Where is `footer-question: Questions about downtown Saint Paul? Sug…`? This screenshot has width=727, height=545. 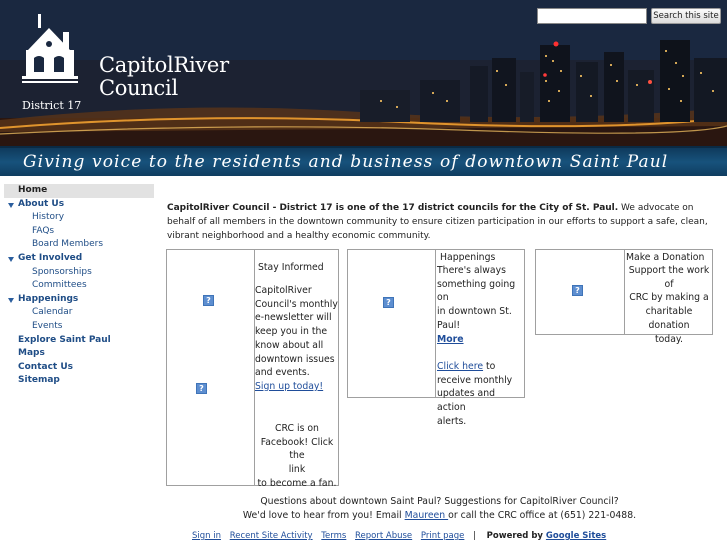 footer-question: Questions about downtown Saint Paul? Sug… is located at coordinates (439, 501).